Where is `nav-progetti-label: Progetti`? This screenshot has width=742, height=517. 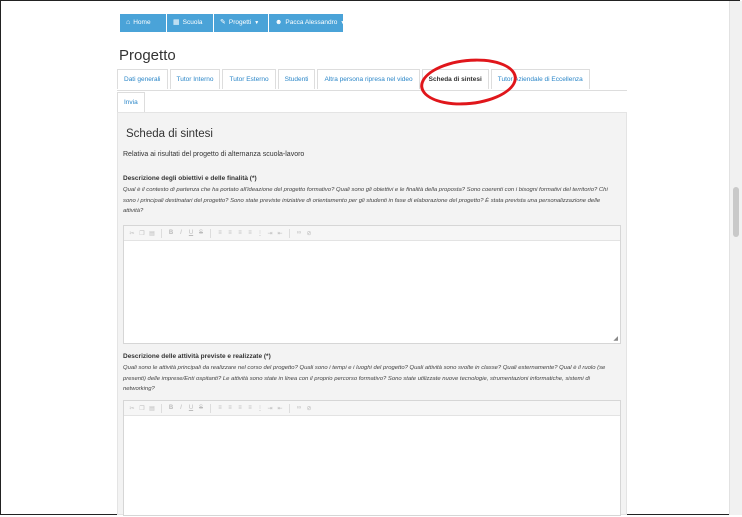
nav-progetti-label: Progetti is located at coordinates (240, 22).